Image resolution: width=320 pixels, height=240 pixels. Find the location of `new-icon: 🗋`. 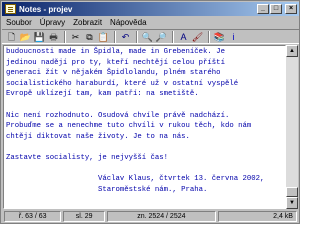

new-icon: 🗋 is located at coordinates (11, 37).